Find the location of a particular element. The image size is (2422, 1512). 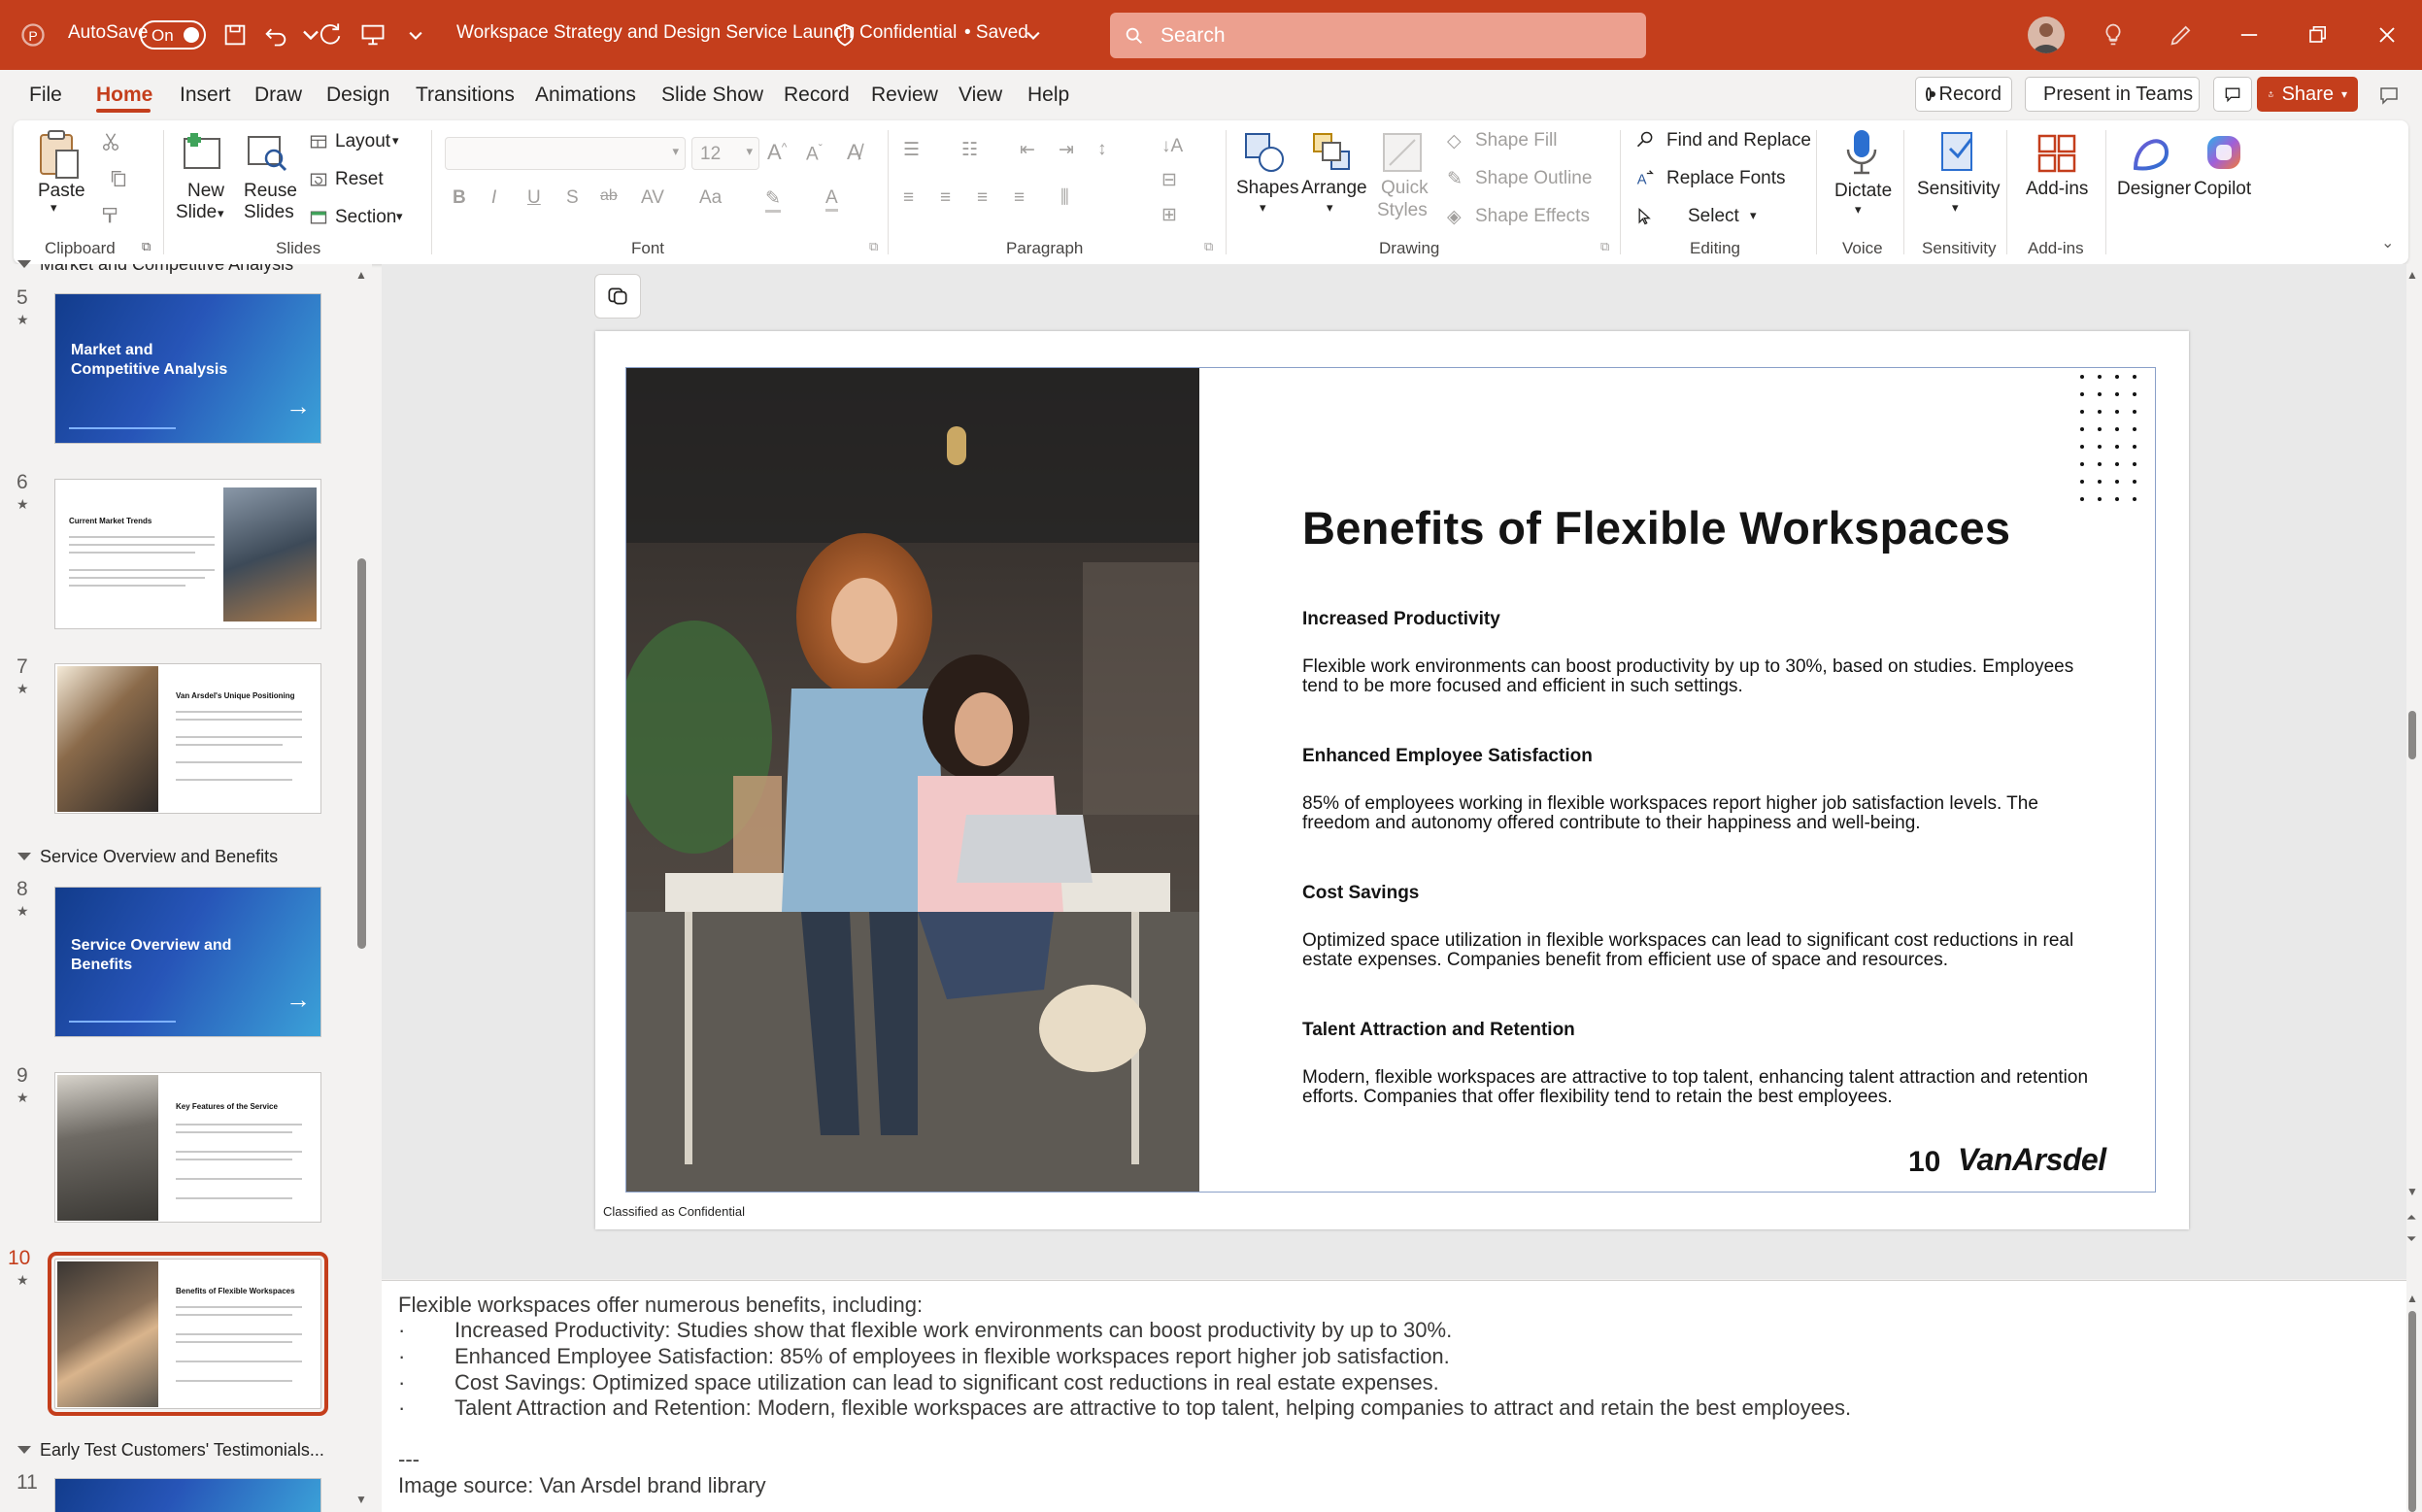

new-slide-icon is located at coordinates (202, 151).